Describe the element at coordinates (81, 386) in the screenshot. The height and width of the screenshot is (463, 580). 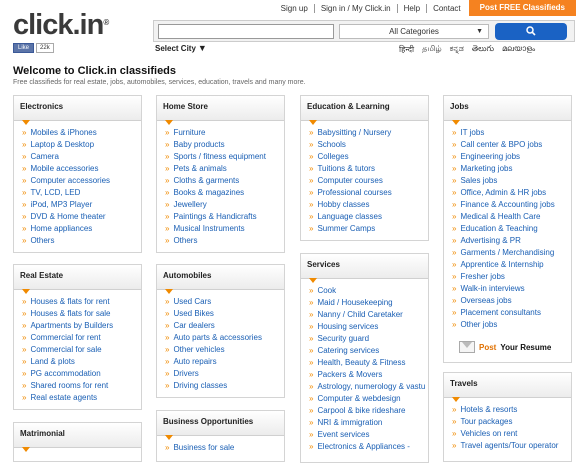
I see `category-link: Shared rooms for rent` at that location.